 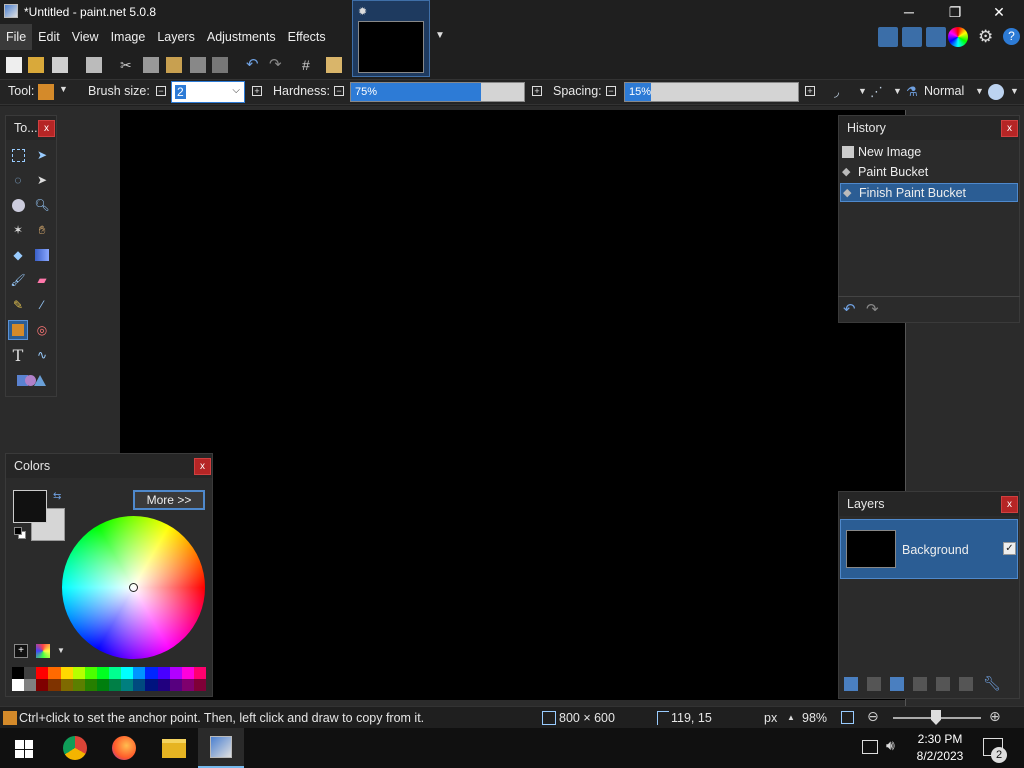 I want to click on open-file-icon, so click(x=36, y=65).